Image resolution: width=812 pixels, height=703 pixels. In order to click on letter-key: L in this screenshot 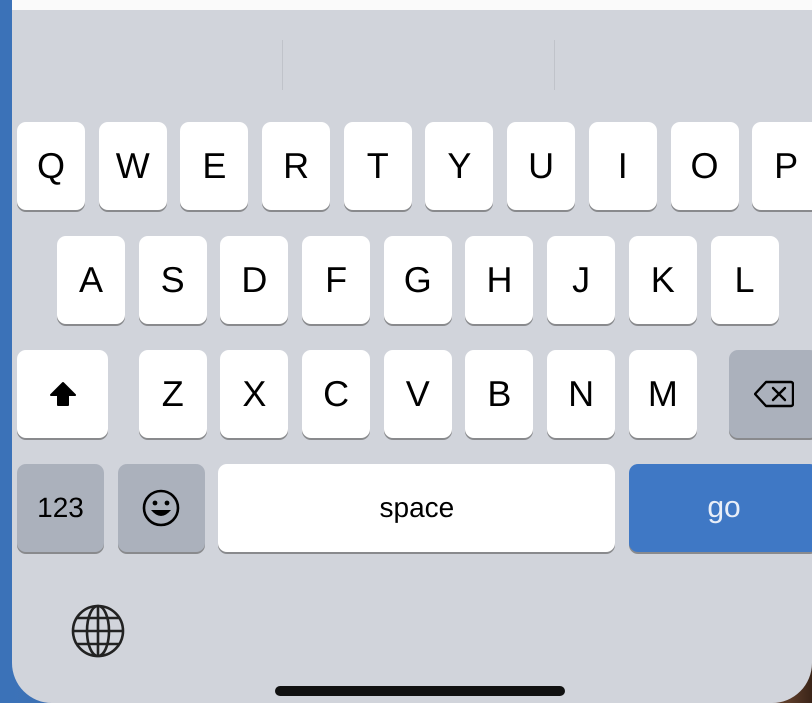, I will do `click(744, 280)`.